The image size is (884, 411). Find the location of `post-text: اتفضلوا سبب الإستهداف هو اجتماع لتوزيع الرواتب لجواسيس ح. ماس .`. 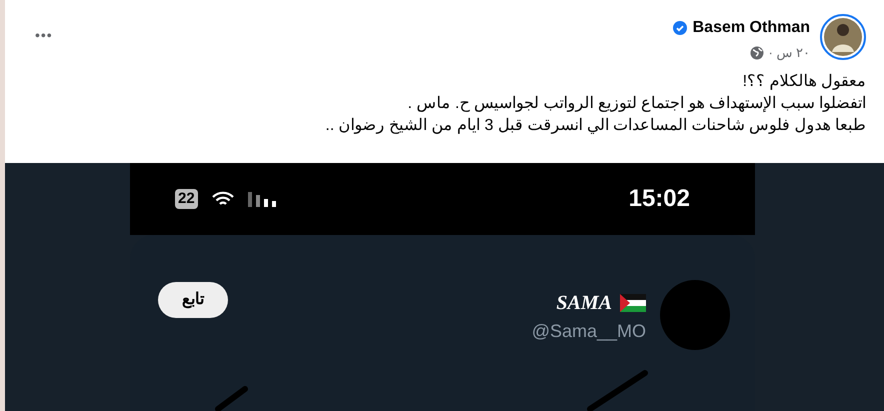

post-text: اتفضلوا سبب الإستهداف هو اجتماع لتوزيع الرواتب لجواسيس ح. ماس . is located at coordinates (636, 104).